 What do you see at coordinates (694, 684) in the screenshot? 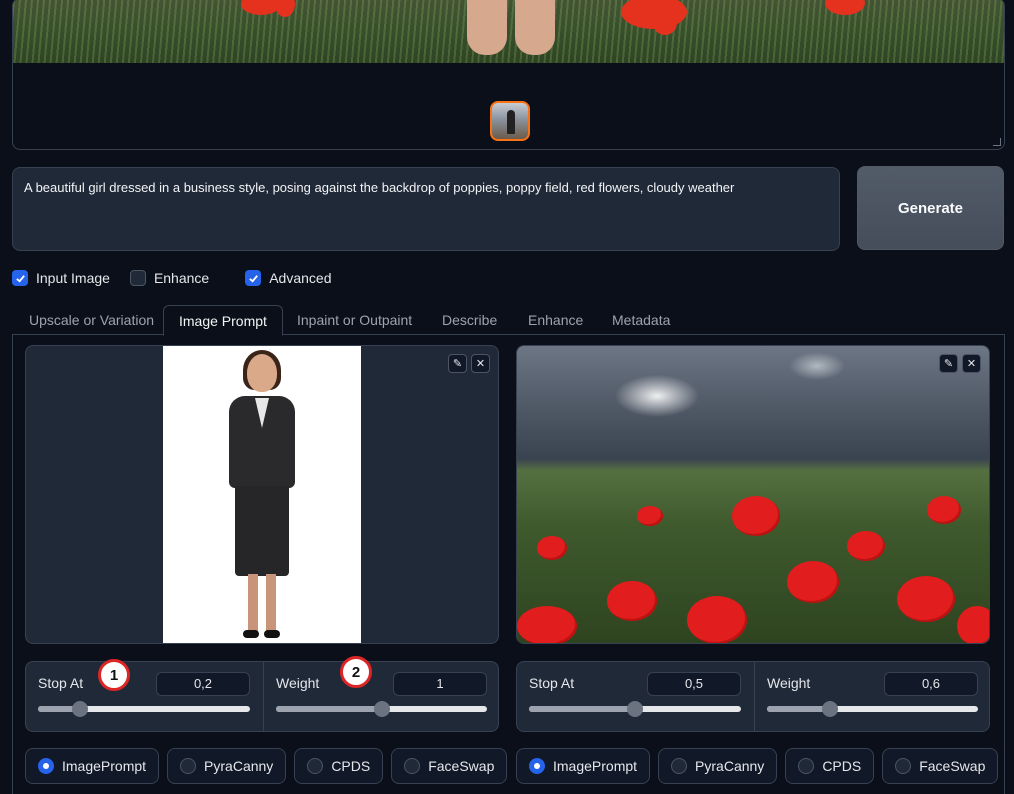
I see `stop-at-number-input: 0,5` at bounding box center [694, 684].